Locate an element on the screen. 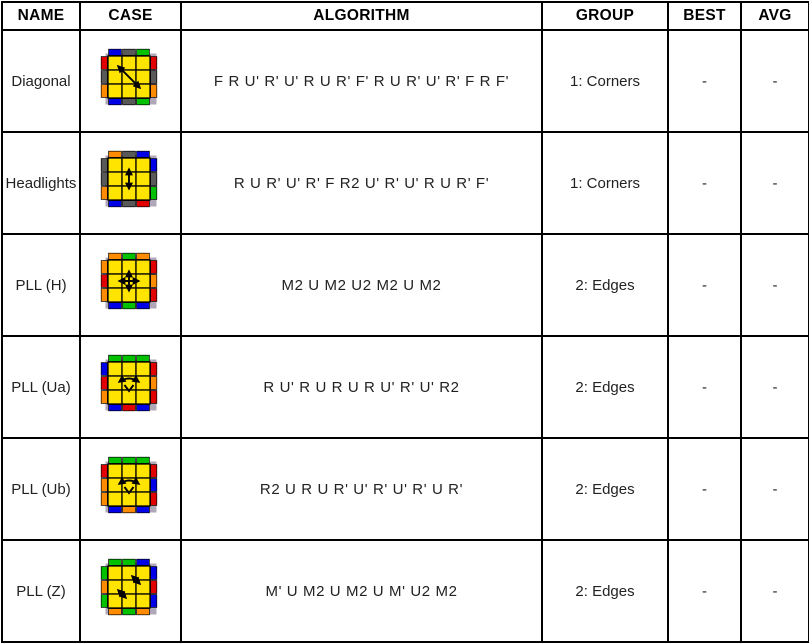 The image size is (809, 643). column-header-name: NAME is located at coordinates (41, 16).